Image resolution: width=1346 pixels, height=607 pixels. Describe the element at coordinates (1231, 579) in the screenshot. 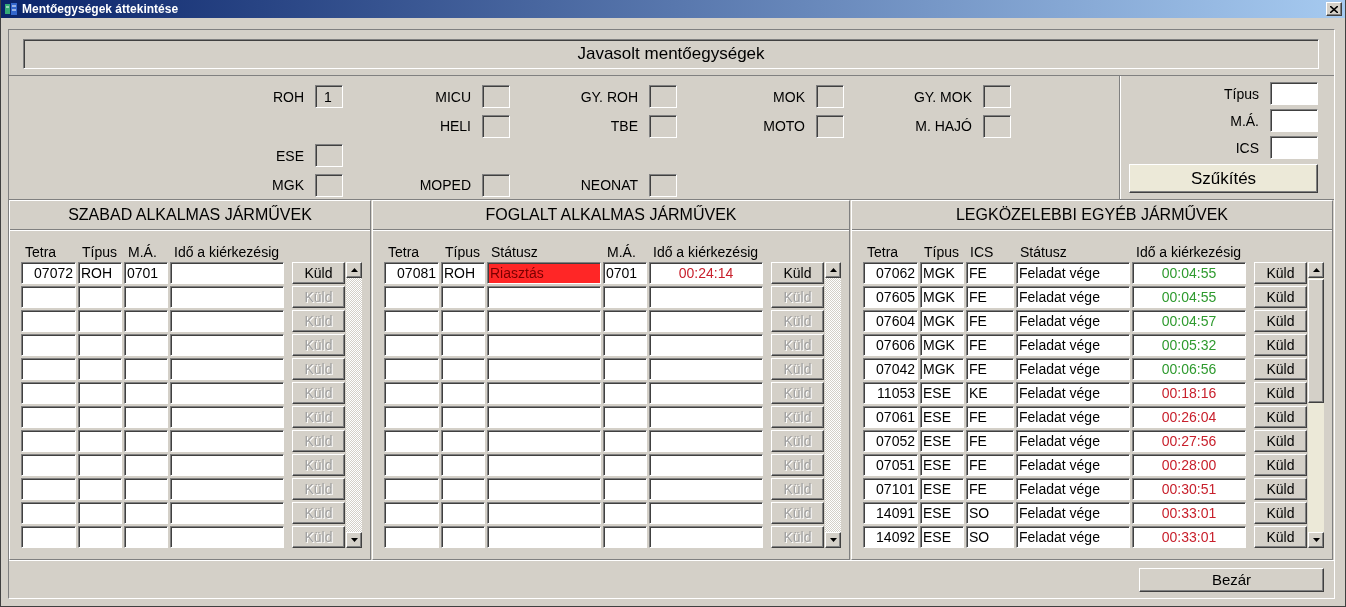

I see `close-window-button: Bezár` at that location.